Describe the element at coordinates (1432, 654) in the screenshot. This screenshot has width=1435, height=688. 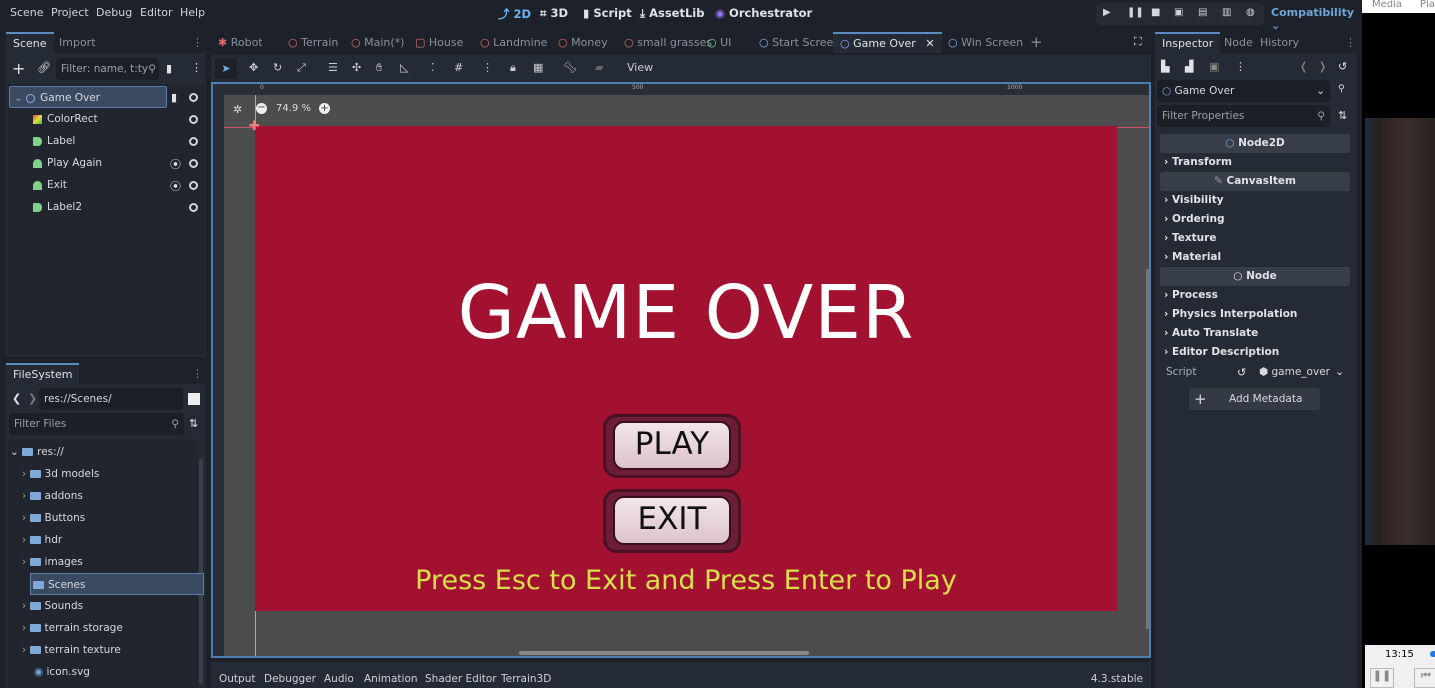
I see `seek-slider` at that location.